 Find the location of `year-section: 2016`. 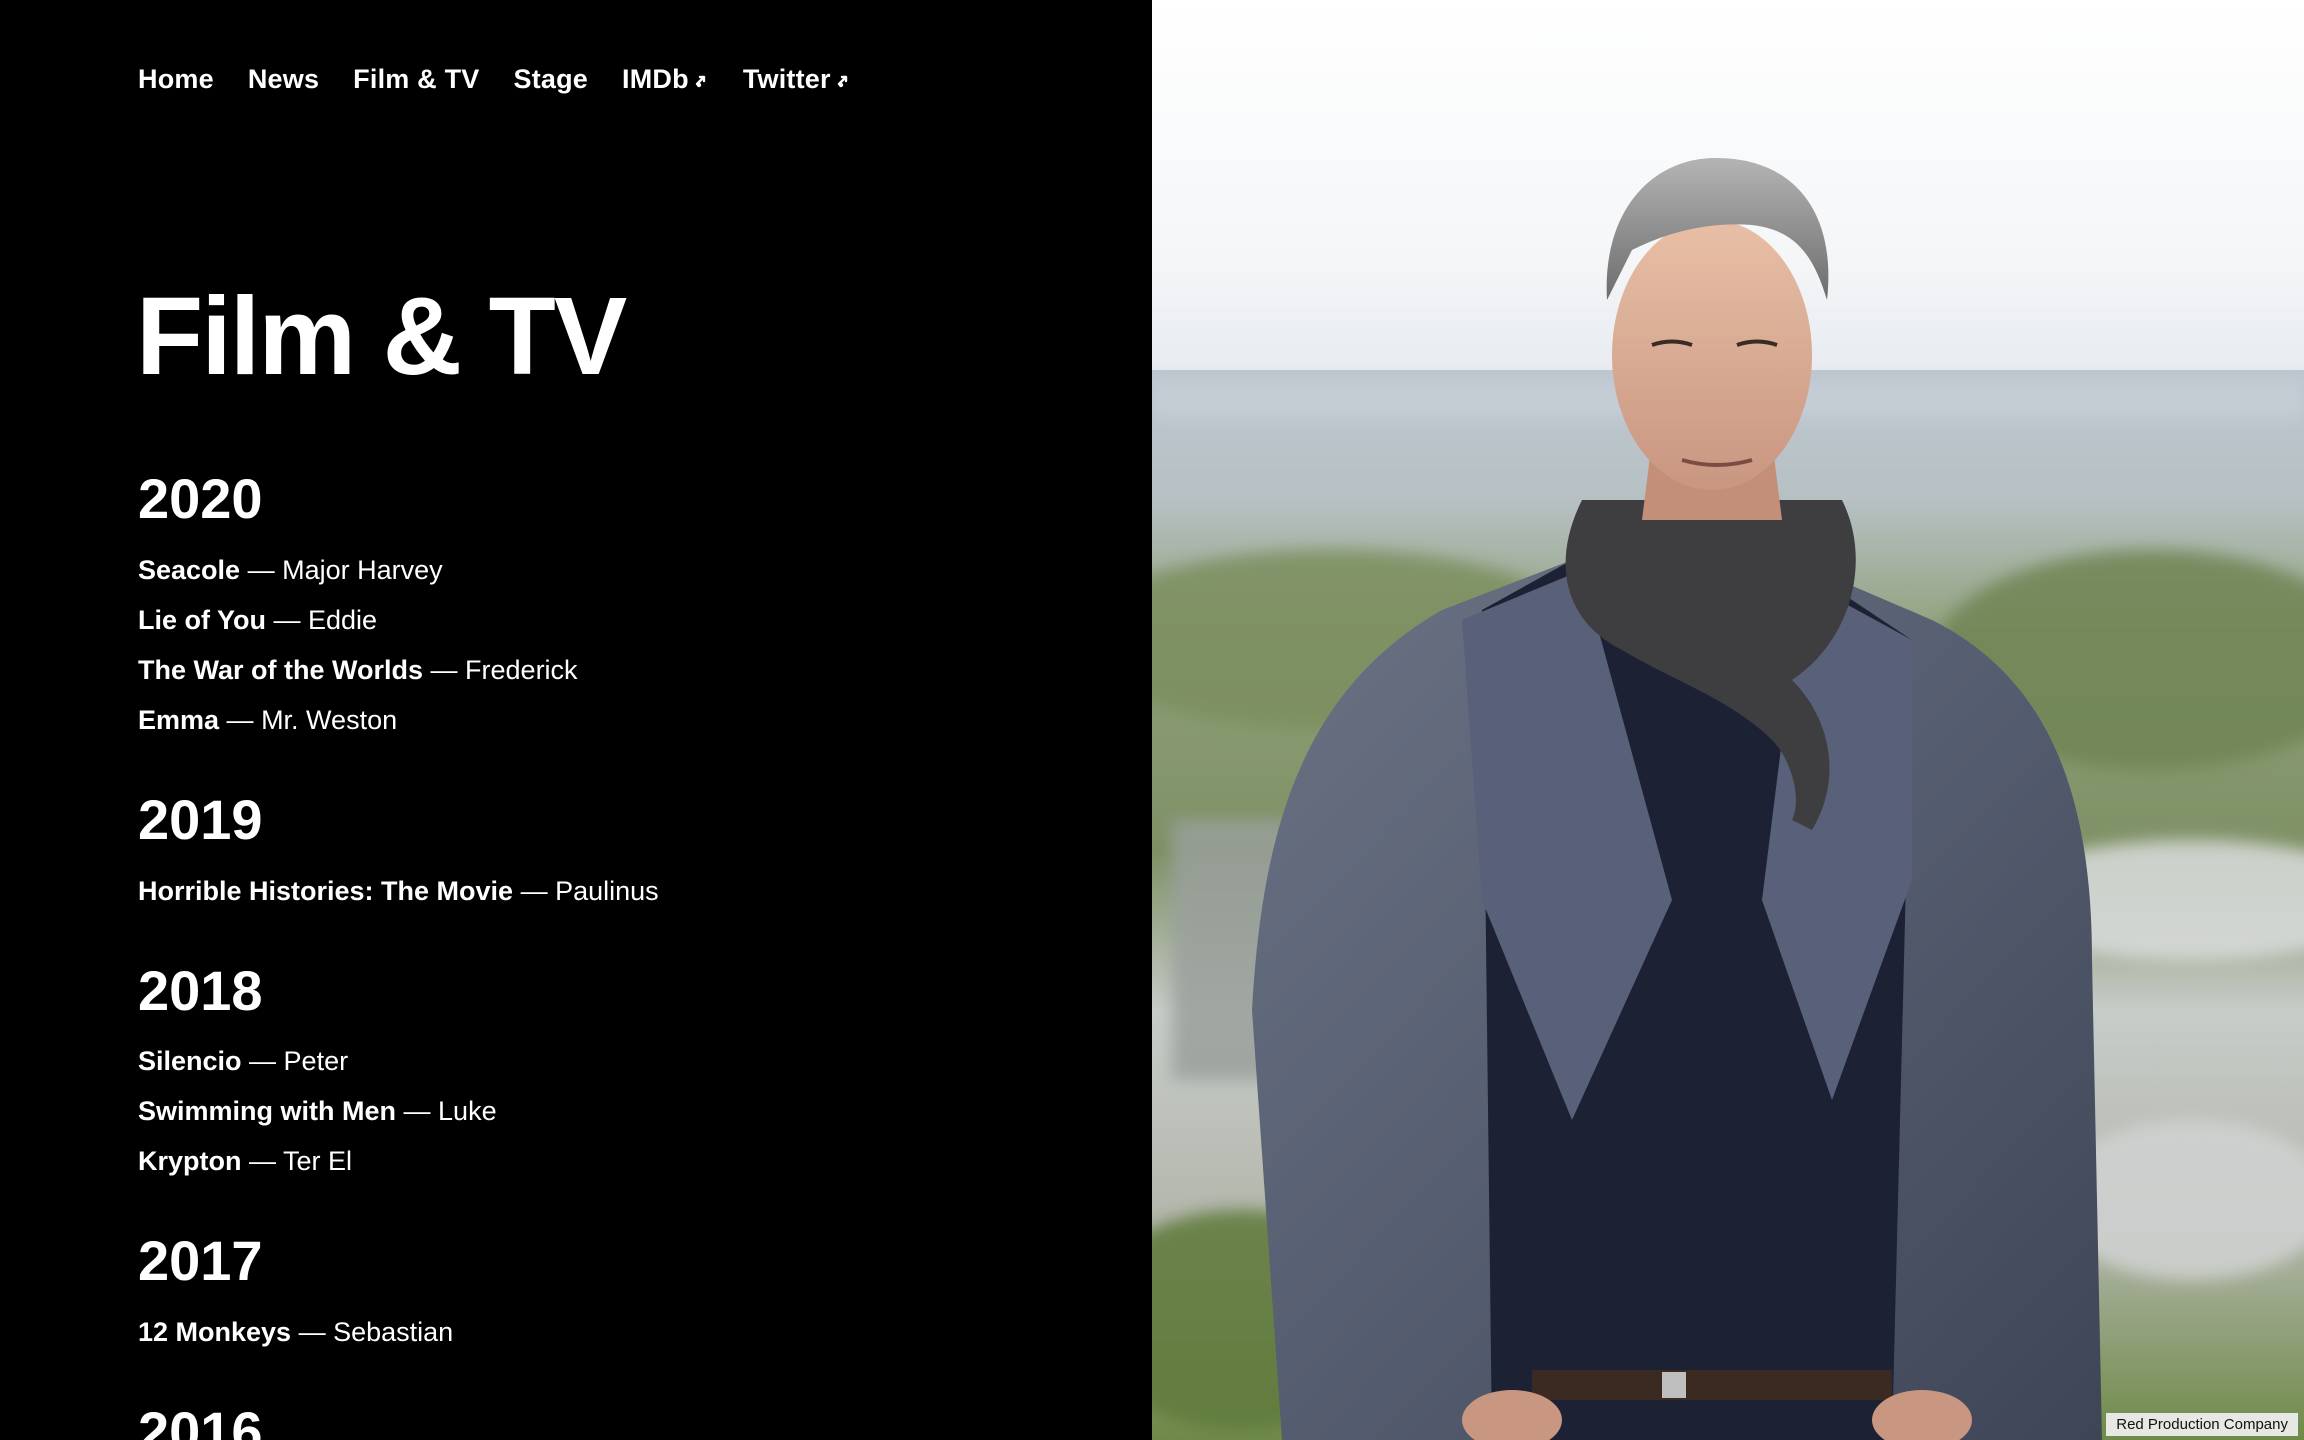

year-section: 2016 is located at coordinates (618, 1420).